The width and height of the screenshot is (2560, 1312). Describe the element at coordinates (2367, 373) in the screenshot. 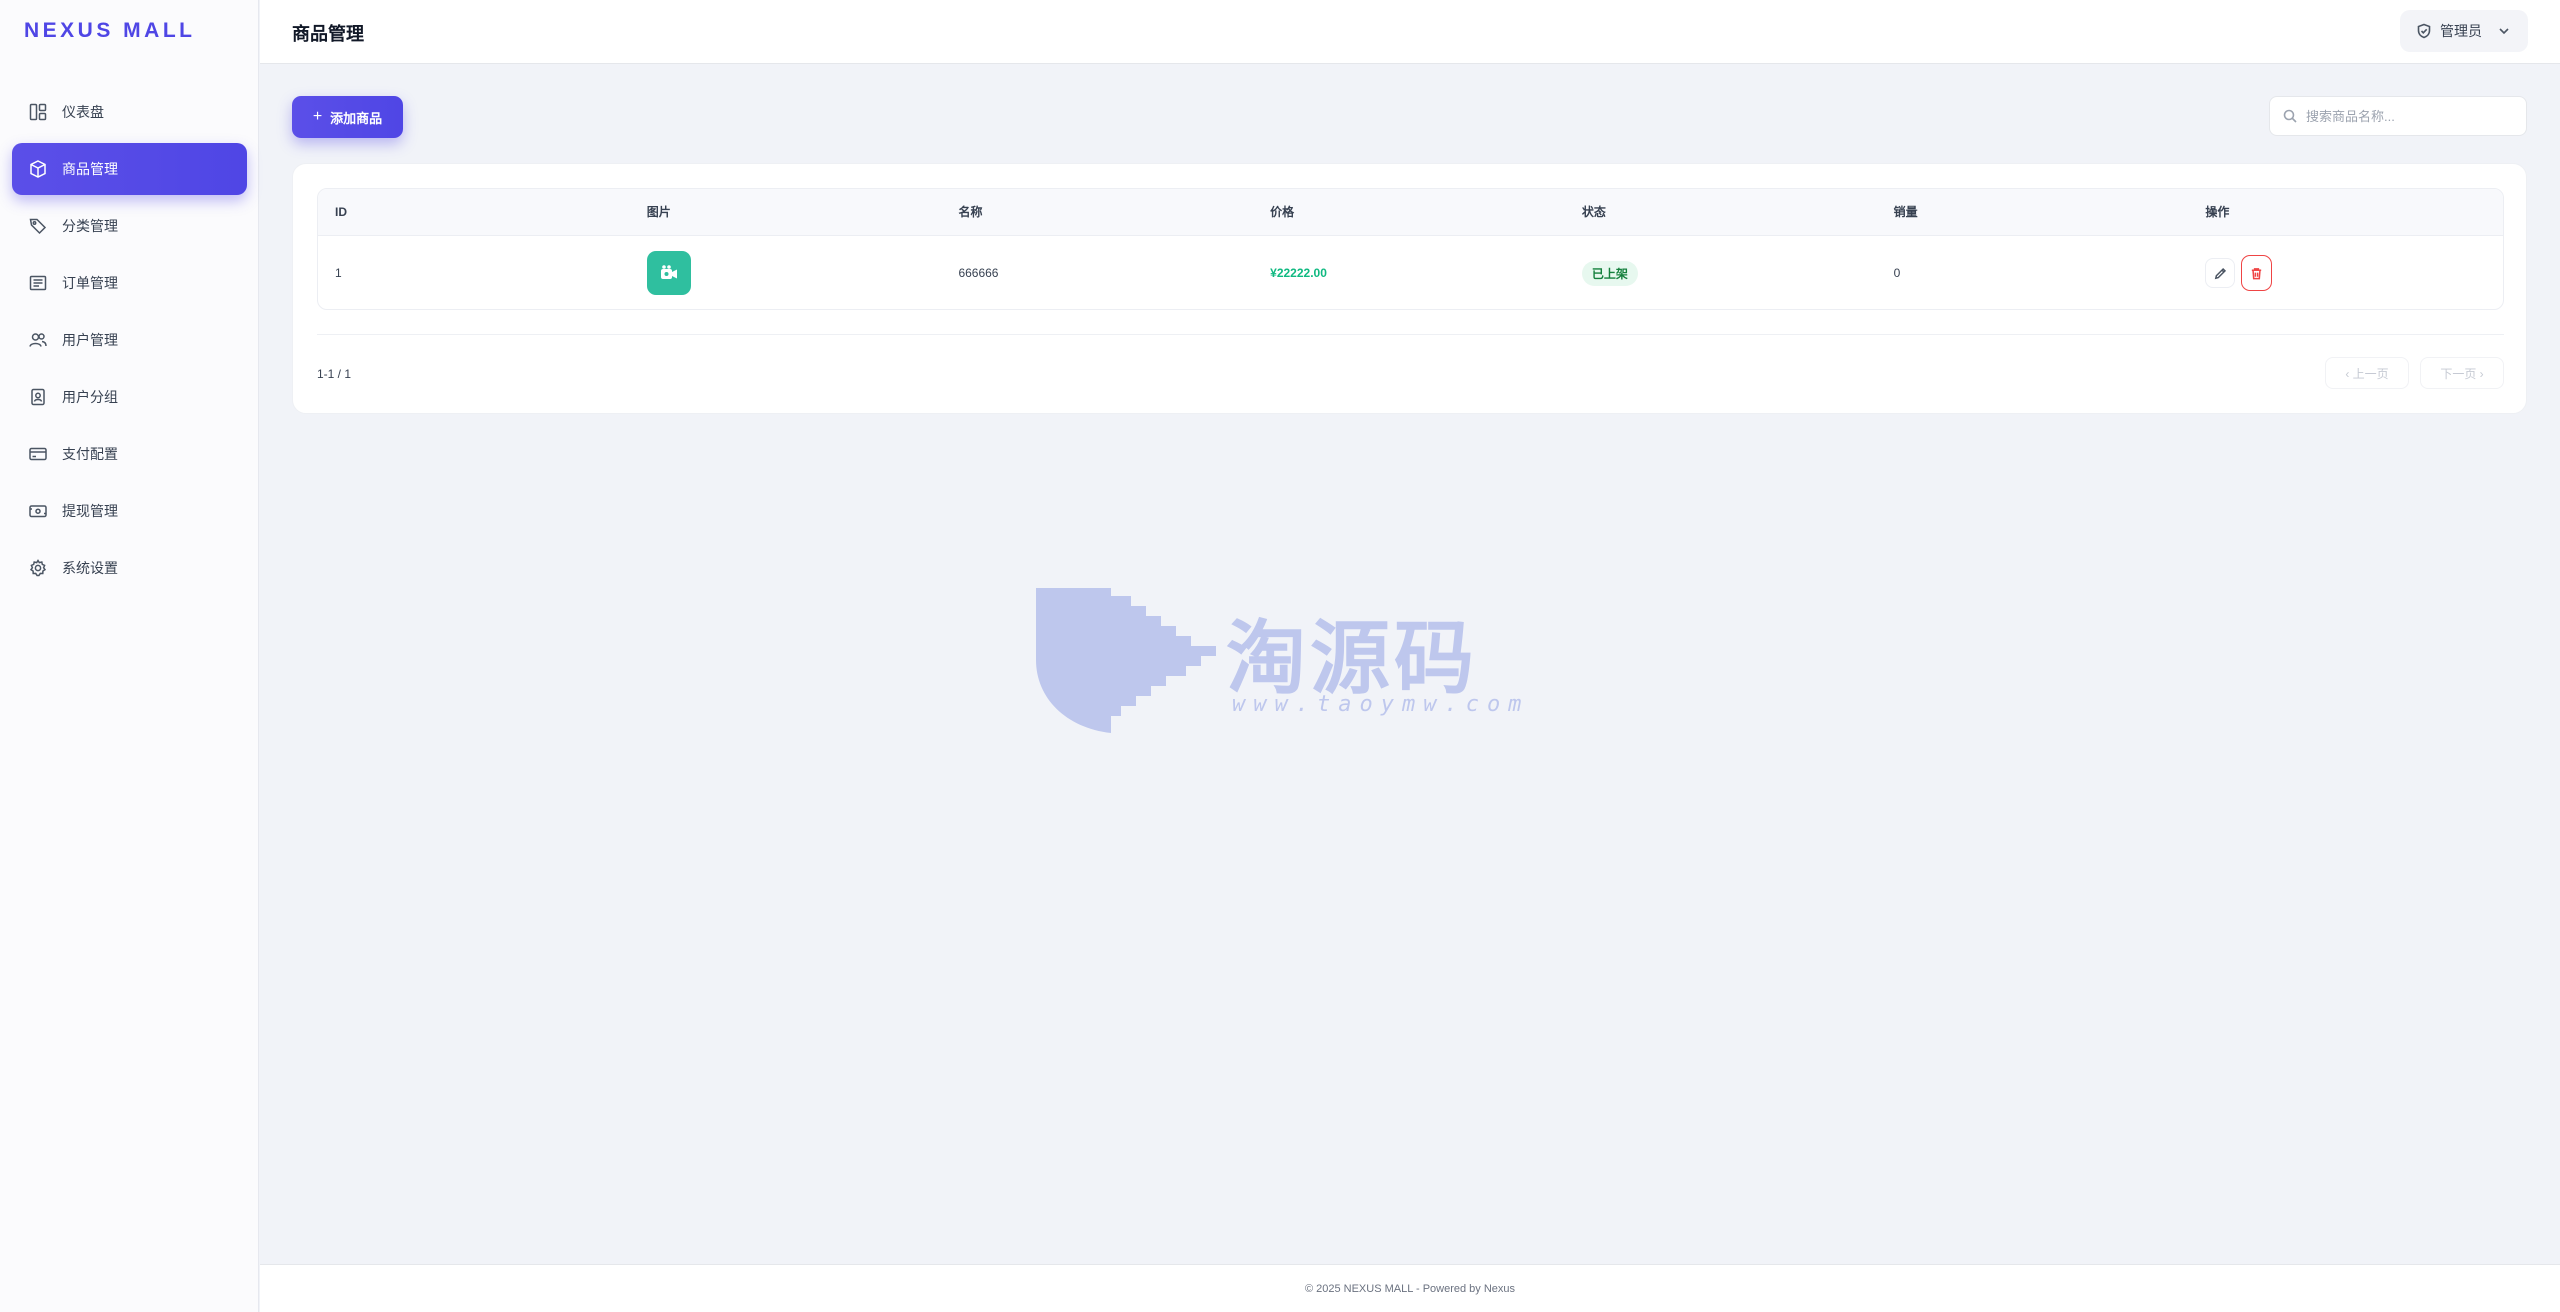

I see `prev-page-button: ‹ 上一页` at that location.